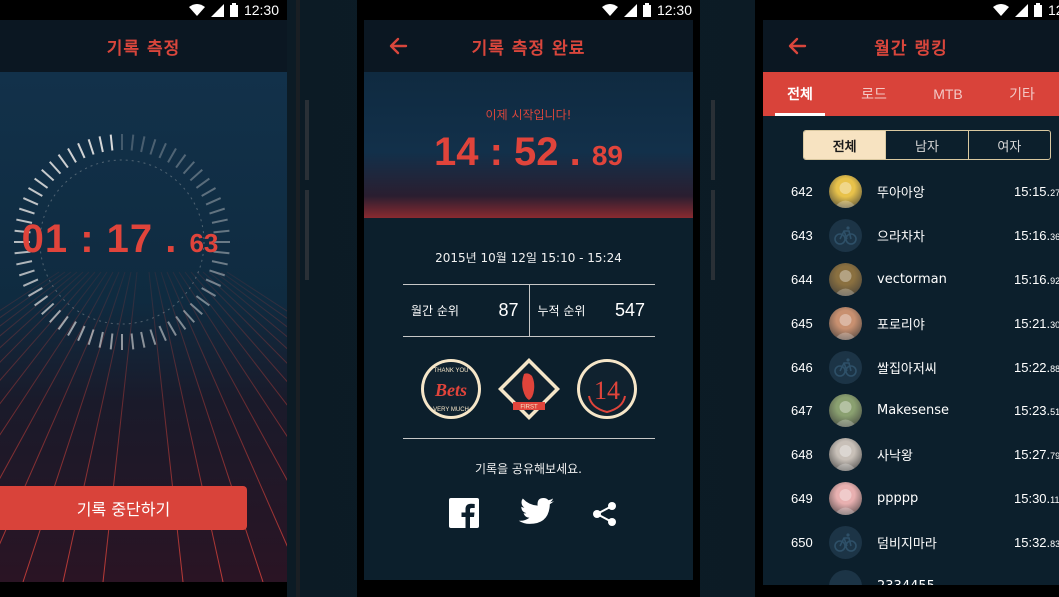  What do you see at coordinates (1032, 236) in the screenshot?
I see `record-time-main: 15:16.` at bounding box center [1032, 236].